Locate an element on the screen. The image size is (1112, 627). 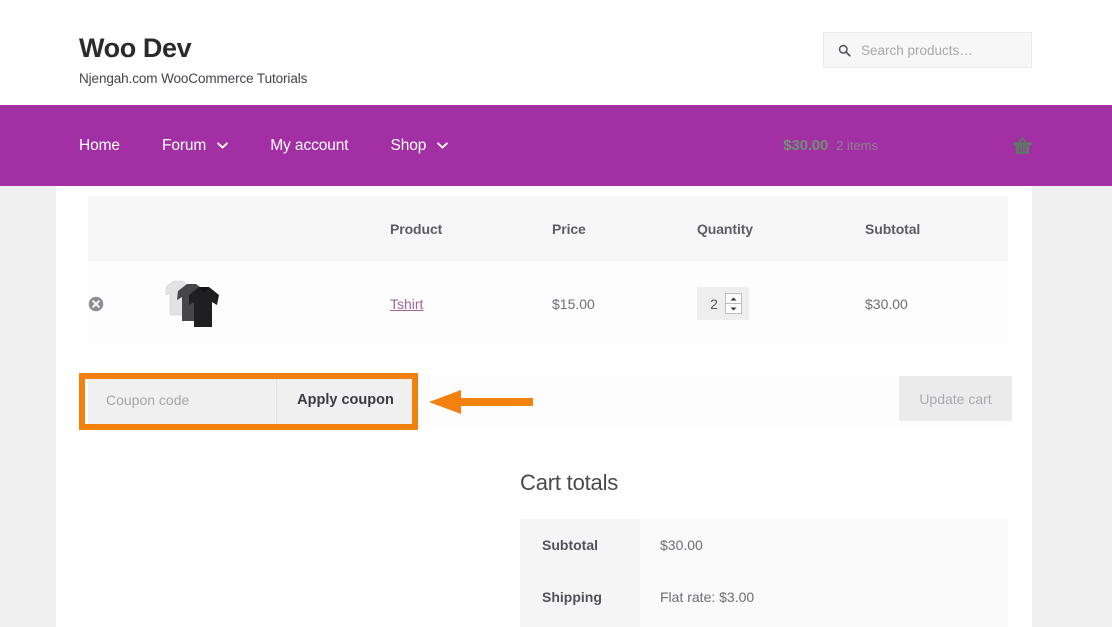
cart-table-head: Product Price Quantity Subtotal is located at coordinates (548, 228).